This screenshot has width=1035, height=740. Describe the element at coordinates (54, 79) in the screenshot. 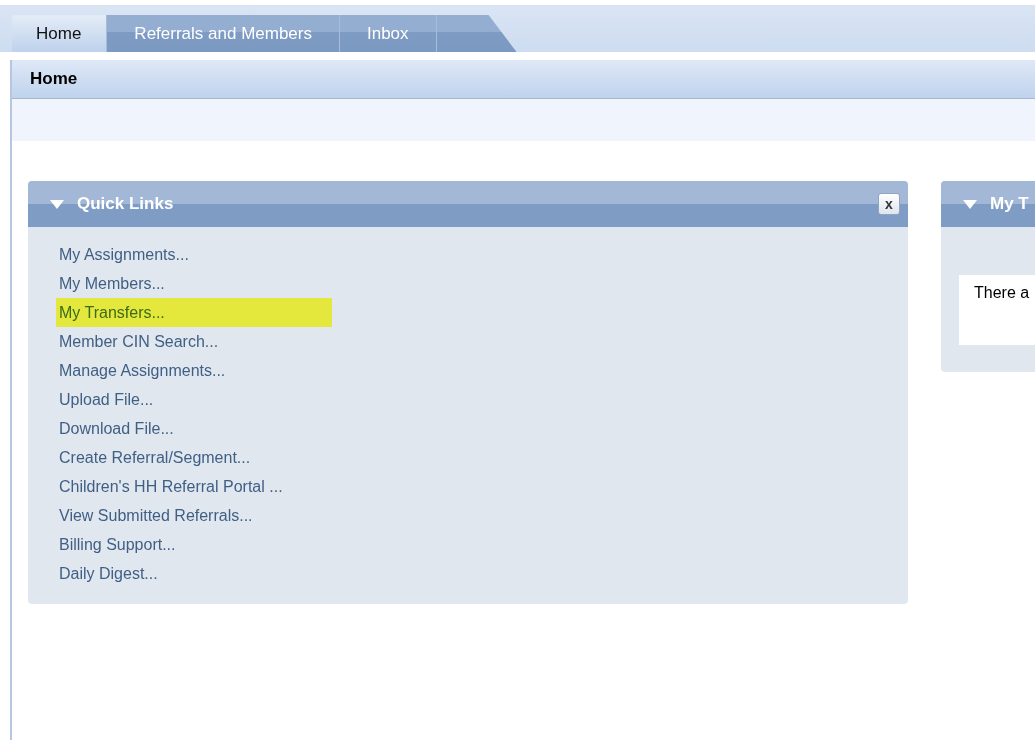

I see `page-title: Home` at that location.